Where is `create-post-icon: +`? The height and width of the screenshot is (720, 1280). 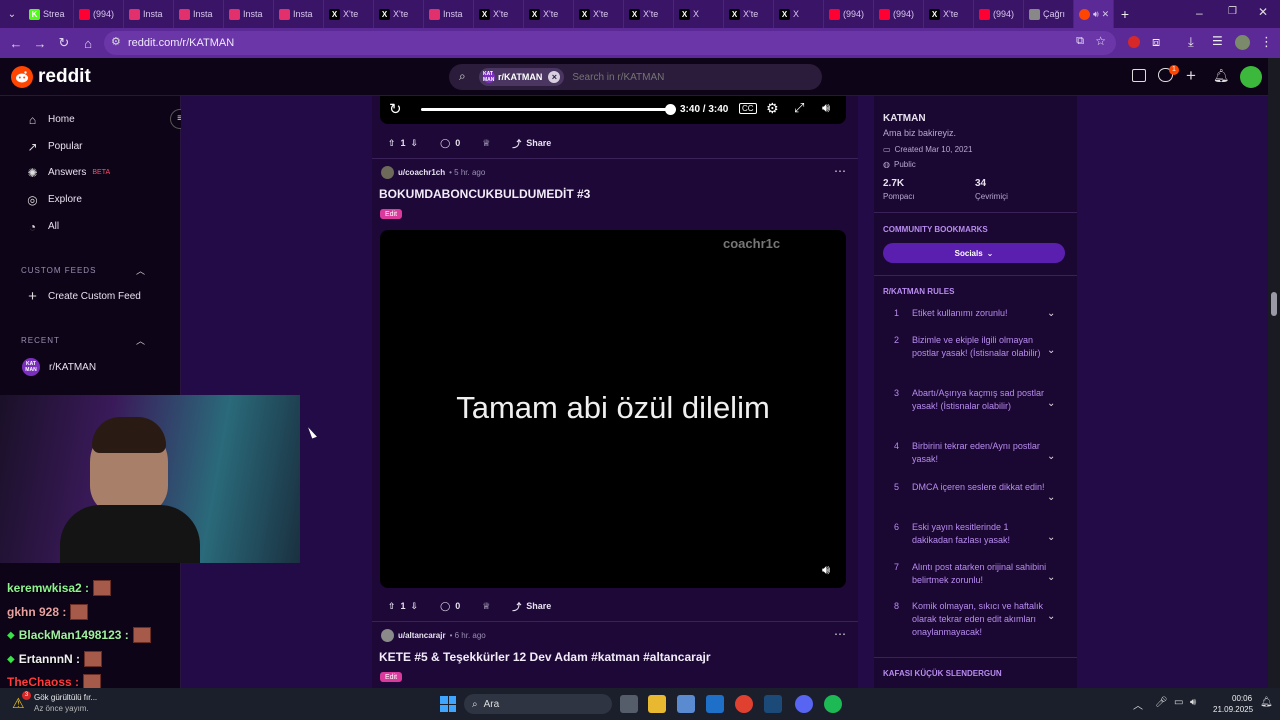
create-post-icon: + is located at coordinates (1191, 76).